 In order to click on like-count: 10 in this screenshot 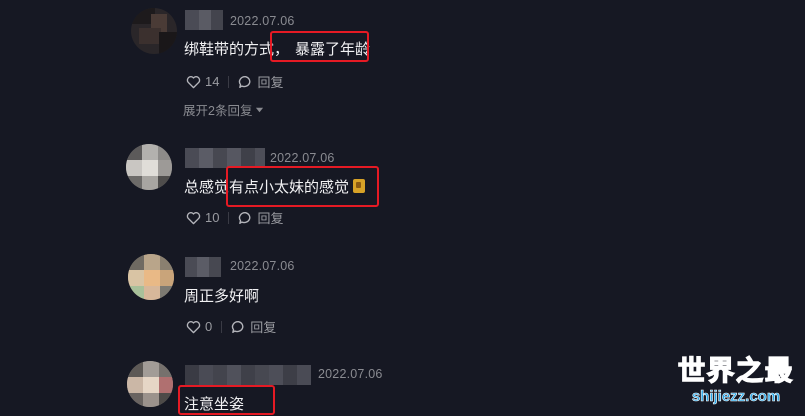, I will do `click(212, 217)`.